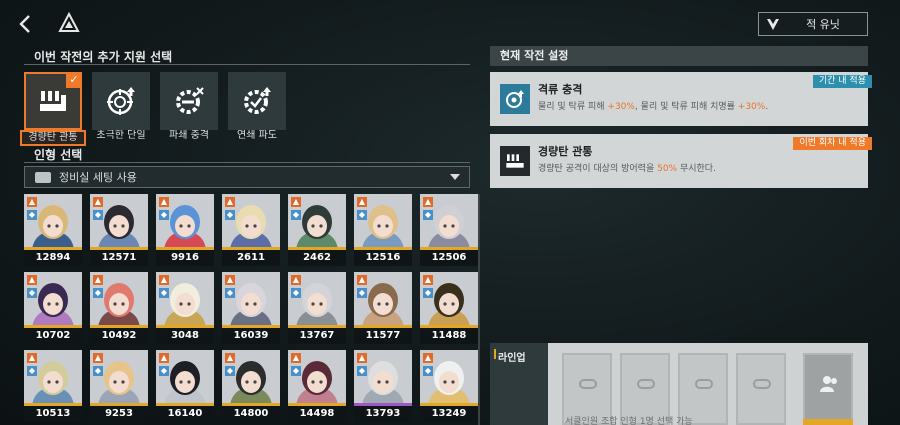 The image size is (900, 425). What do you see at coordinates (53, 258) in the screenshot?
I see `doll-power-value: 12894` at bounding box center [53, 258].